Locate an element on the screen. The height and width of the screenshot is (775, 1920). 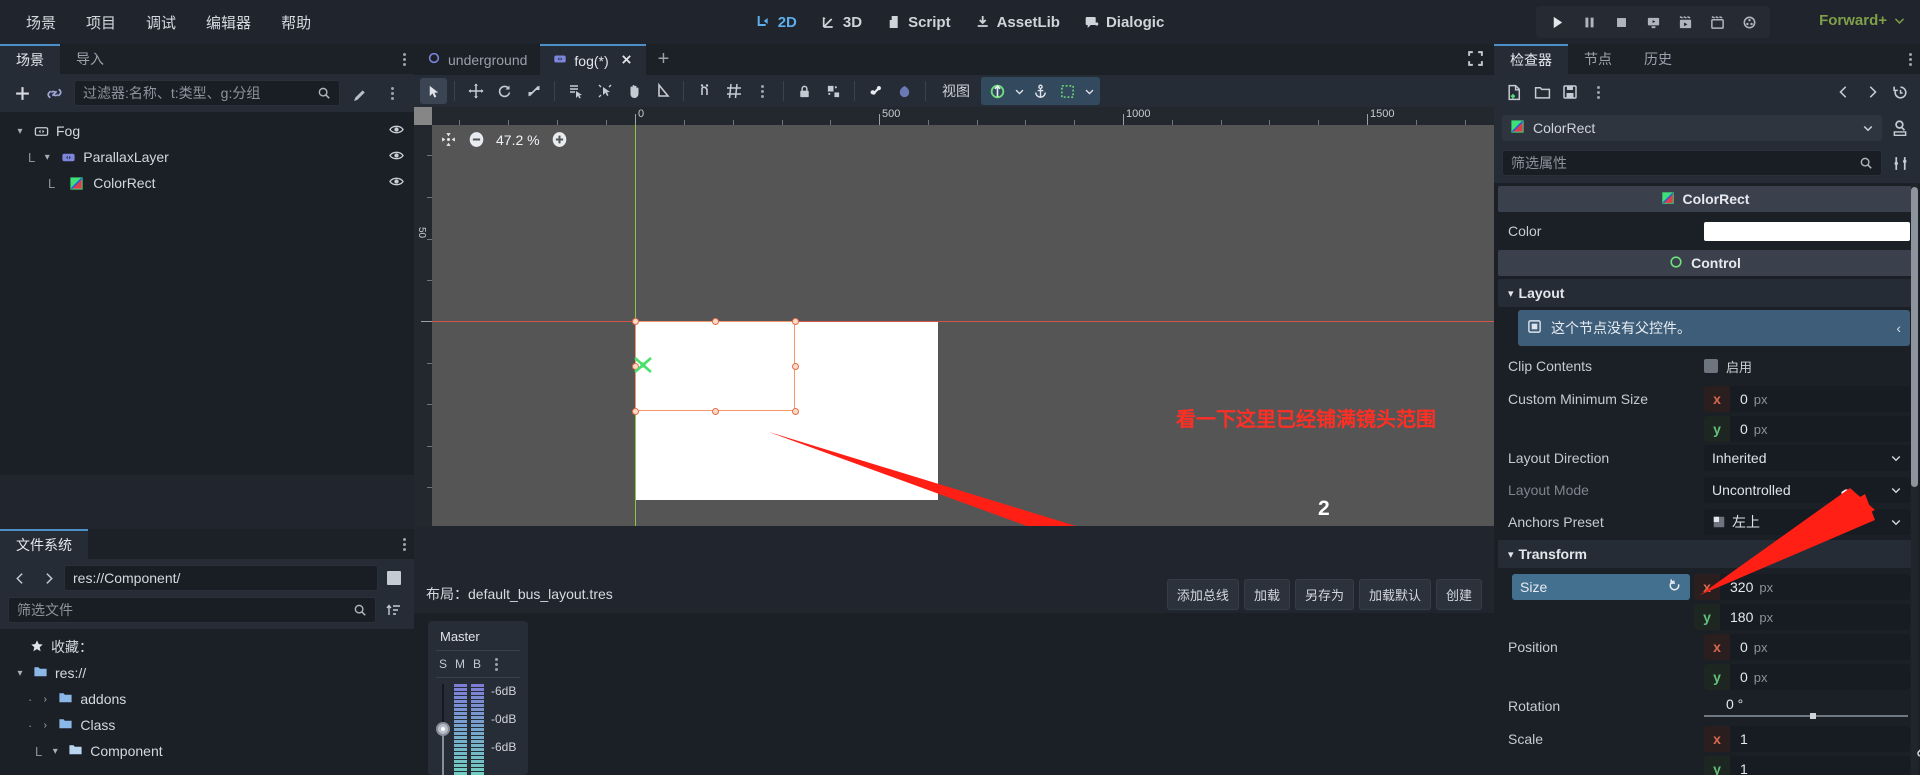
center-selection-button is located at coordinates (997, 91).